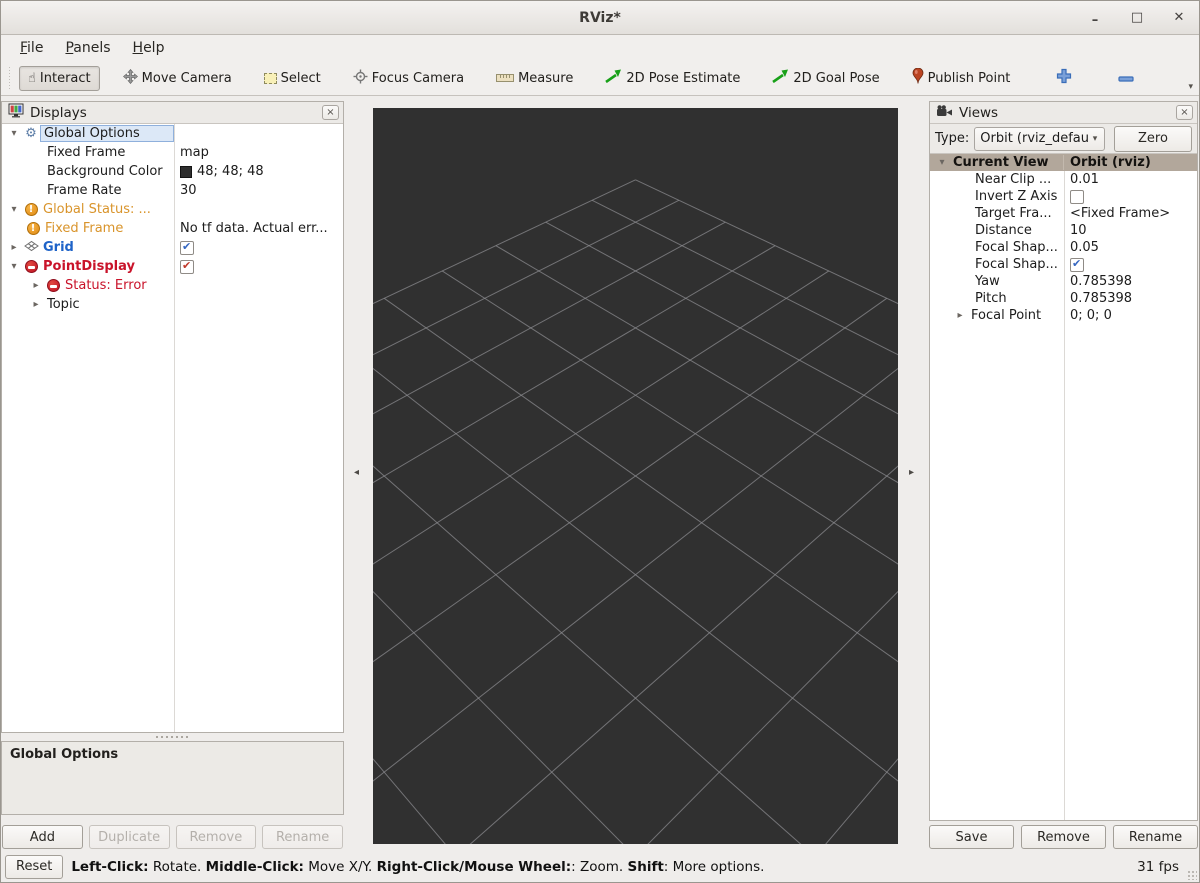  What do you see at coordinates (1064, 78) in the screenshot?
I see `add-tool-button` at bounding box center [1064, 78].